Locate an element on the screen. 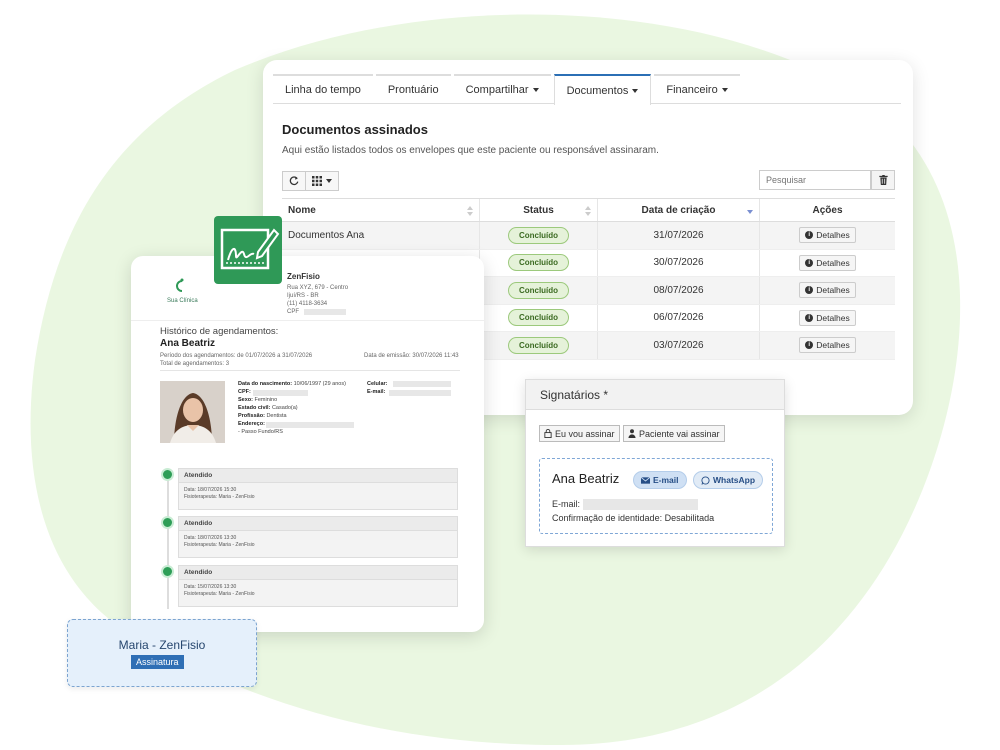  company-phone: (11) 4118-3634 is located at coordinates (307, 304).